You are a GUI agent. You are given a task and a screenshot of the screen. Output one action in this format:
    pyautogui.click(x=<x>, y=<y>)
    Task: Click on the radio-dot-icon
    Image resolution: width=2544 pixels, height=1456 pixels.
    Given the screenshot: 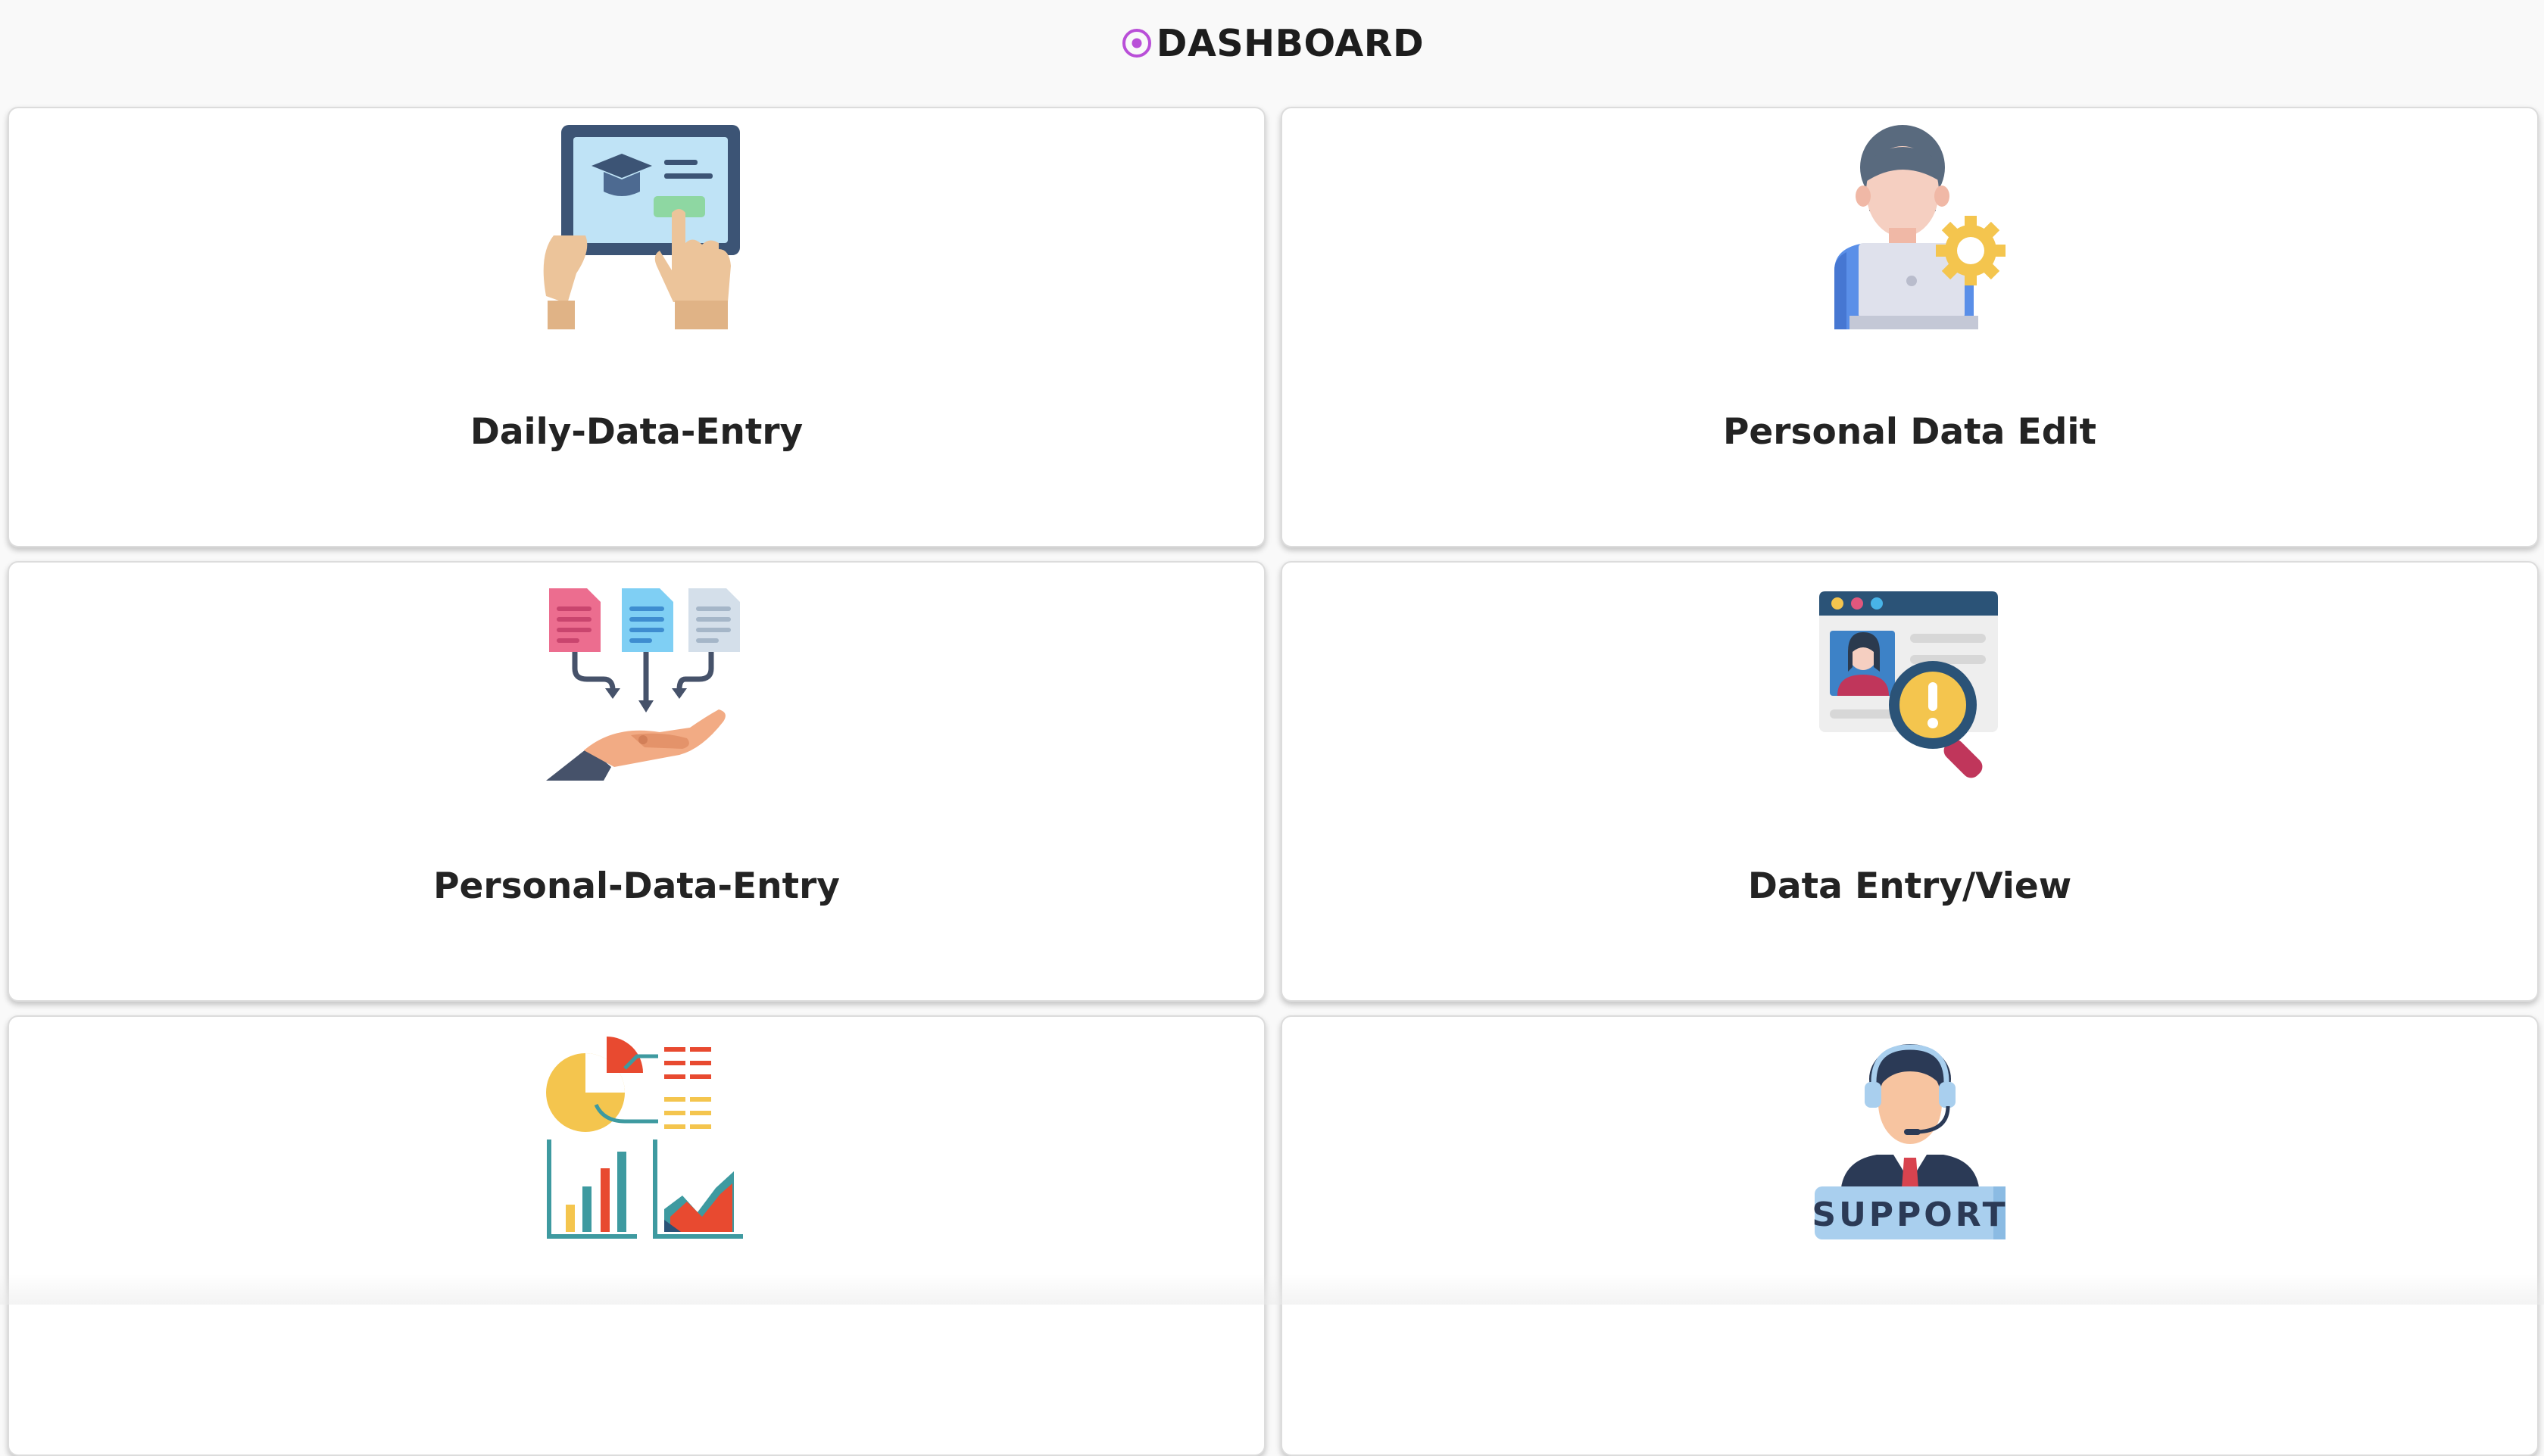 What is the action you would take?
    pyautogui.click(x=1136, y=43)
    